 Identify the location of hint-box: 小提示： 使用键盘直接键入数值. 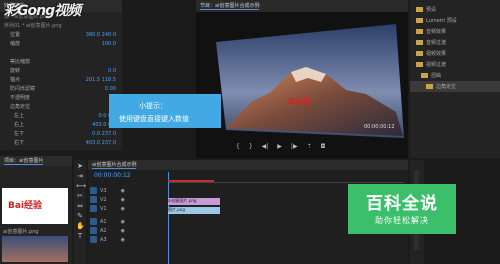
(165, 111).